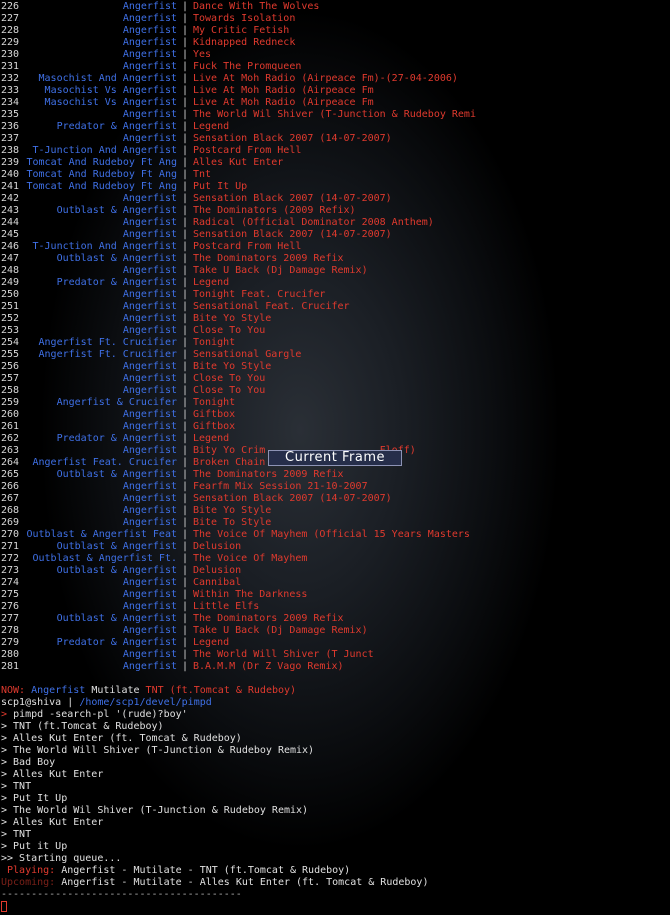 This screenshot has width=670, height=915. I want to click on search-result-line: > Alles Kut Enter (ft. Tomcat & Rudeboy), so click(121, 738).